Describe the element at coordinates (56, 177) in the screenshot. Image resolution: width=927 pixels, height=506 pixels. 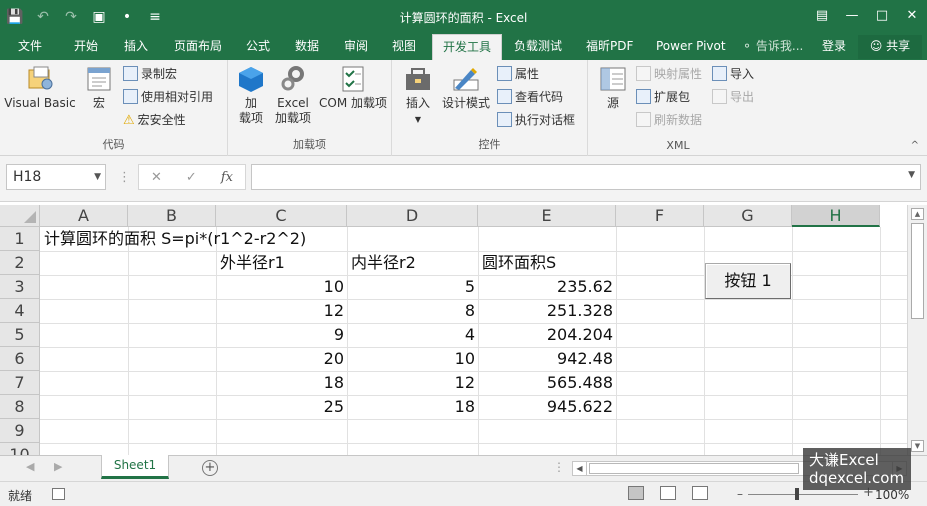
I see `name-box: H18 ▼` at that location.